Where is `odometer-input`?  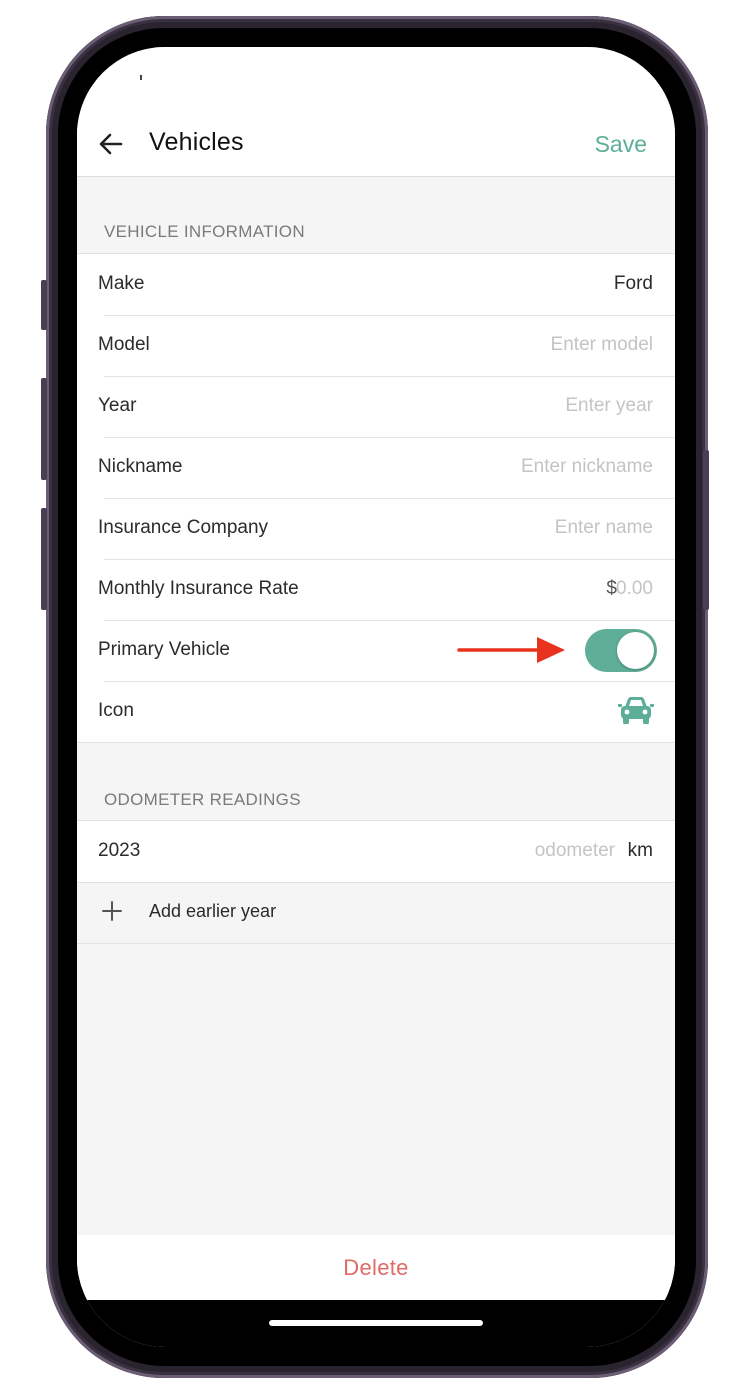
odometer-input is located at coordinates (545, 851).